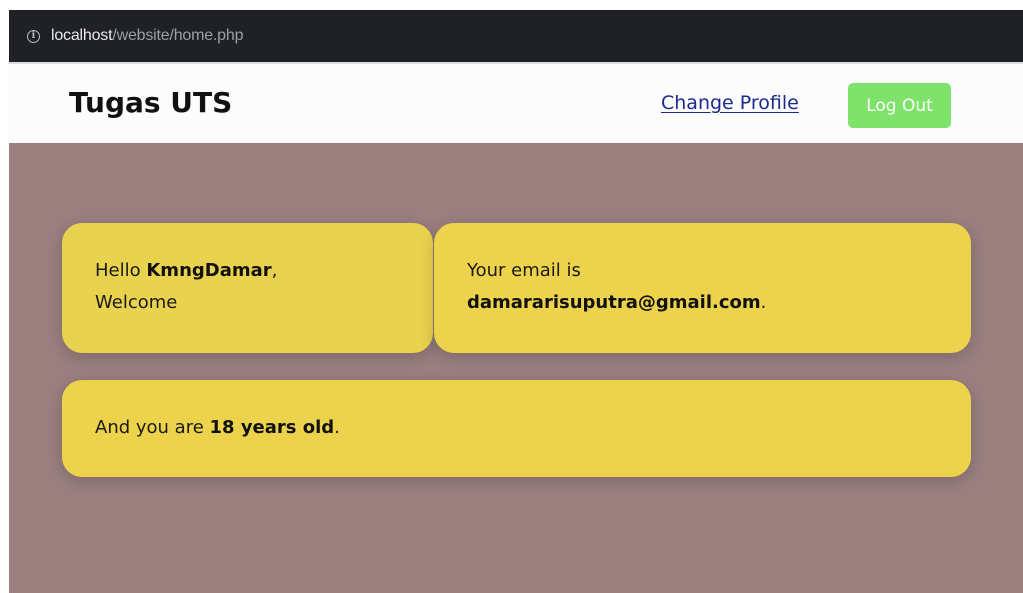 The height and width of the screenshot is (593, 1023). I want to click on url-path: /website/home.php, so click(178, 35).